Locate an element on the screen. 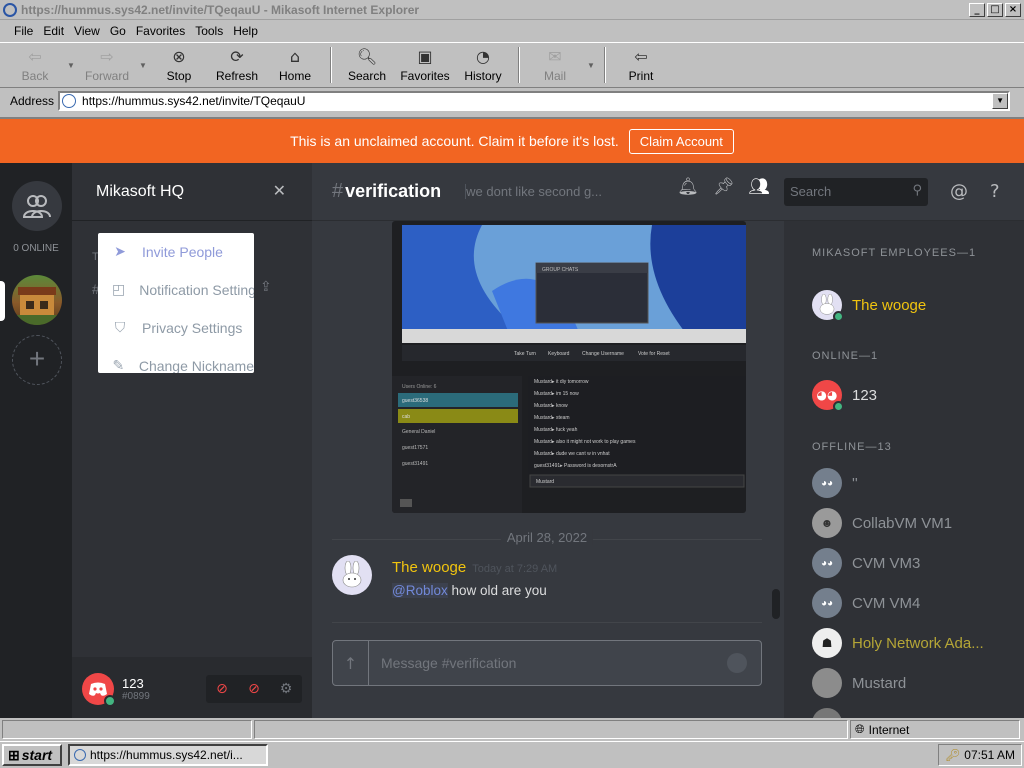 Image resolution: width=1024 pixels, height=768 pixels. discord-logo-icon is located at coordinates (98, 689).